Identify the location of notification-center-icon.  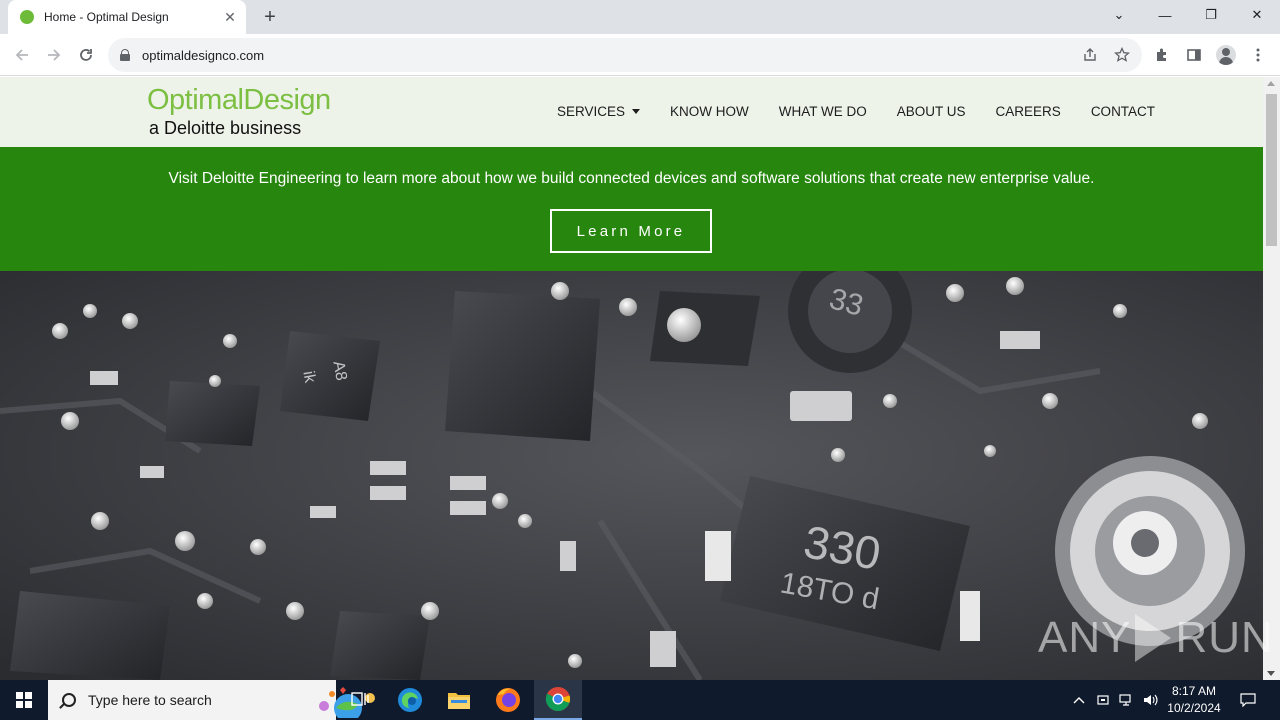
(1248, 700).